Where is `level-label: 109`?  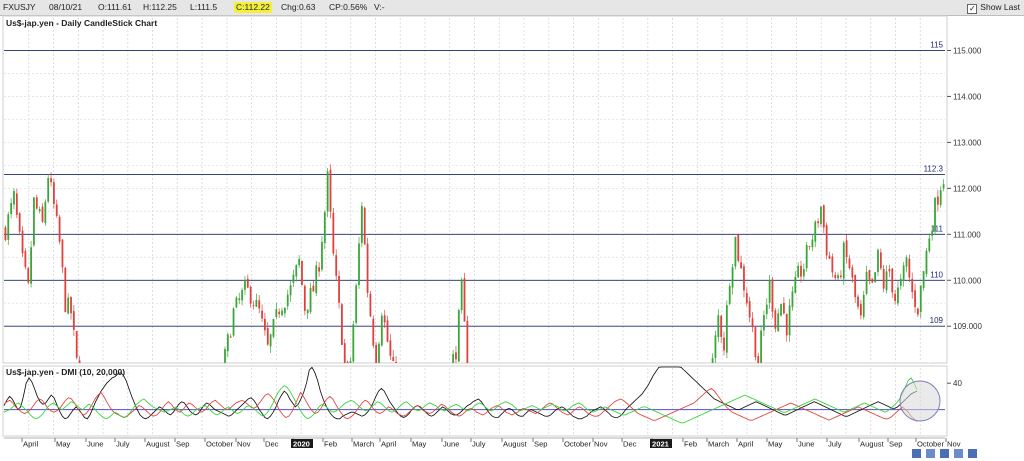
level-label: 109 is located at coordinates (937, 320).